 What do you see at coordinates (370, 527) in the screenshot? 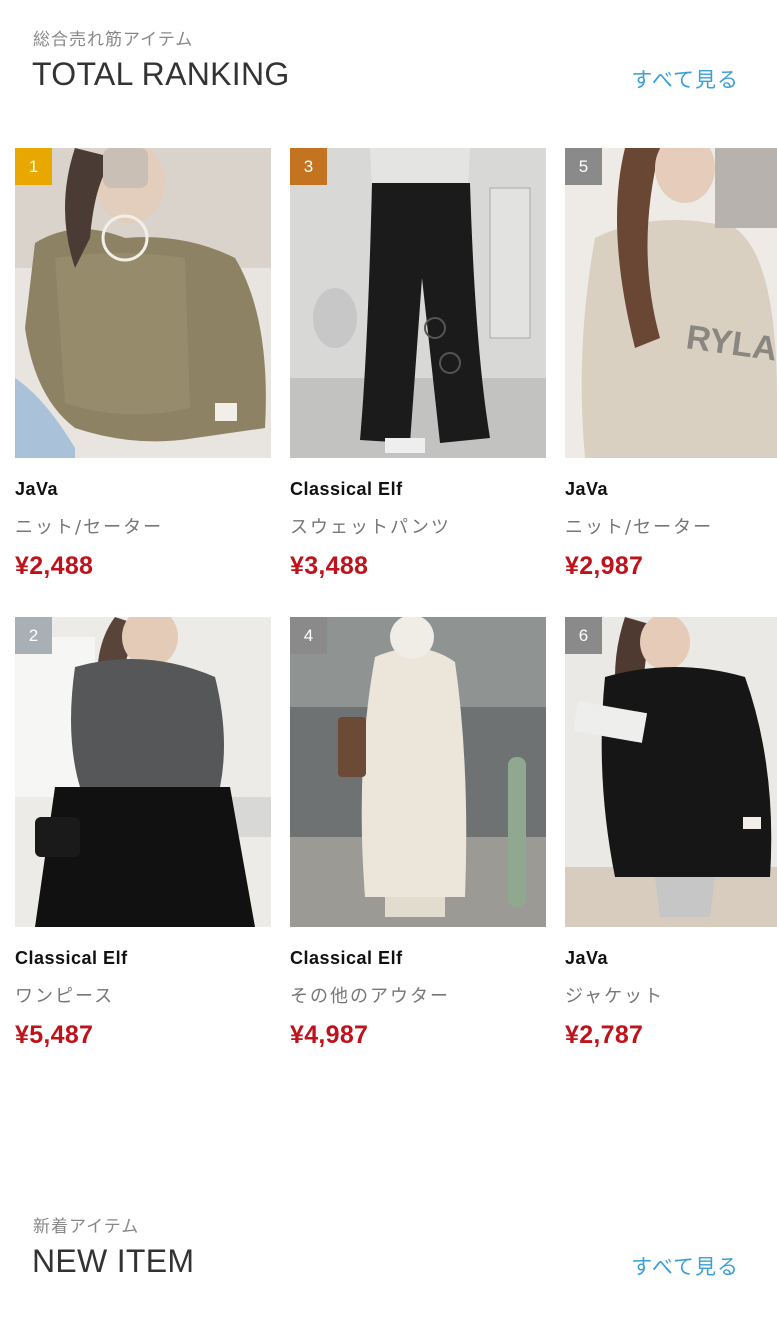
I see `product-category: スウェットパンツ` at bounding box center [370, 527].